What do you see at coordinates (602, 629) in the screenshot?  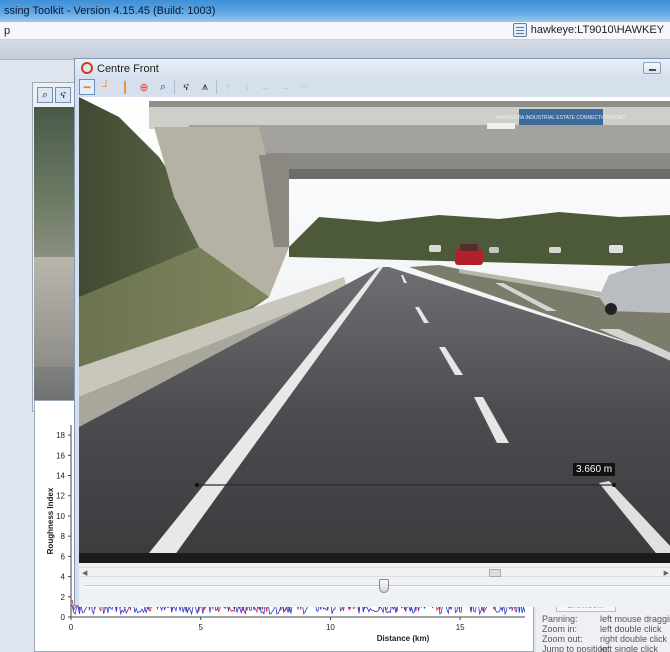 I see `help-row: Zoom in: left double click` at bounding box center [602, 629].